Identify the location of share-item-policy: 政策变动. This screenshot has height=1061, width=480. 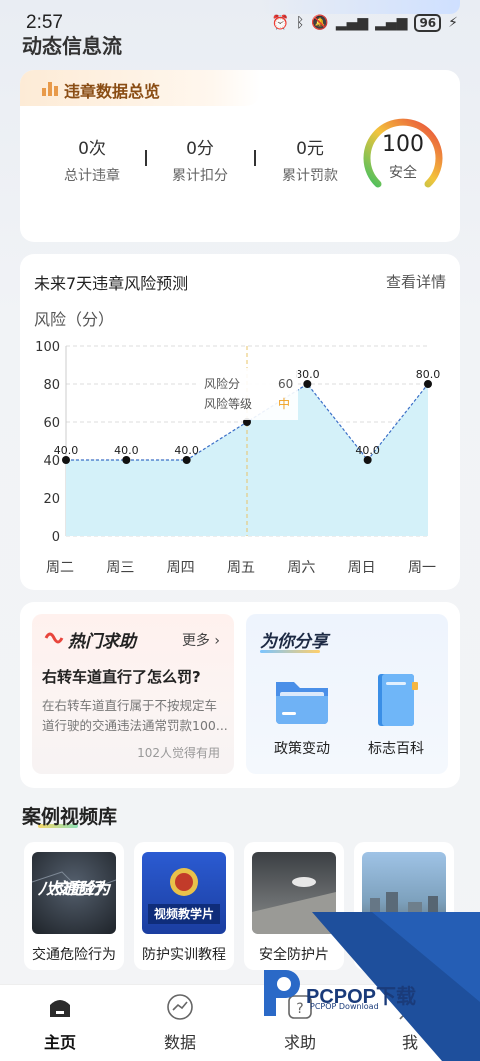
(302, 714).